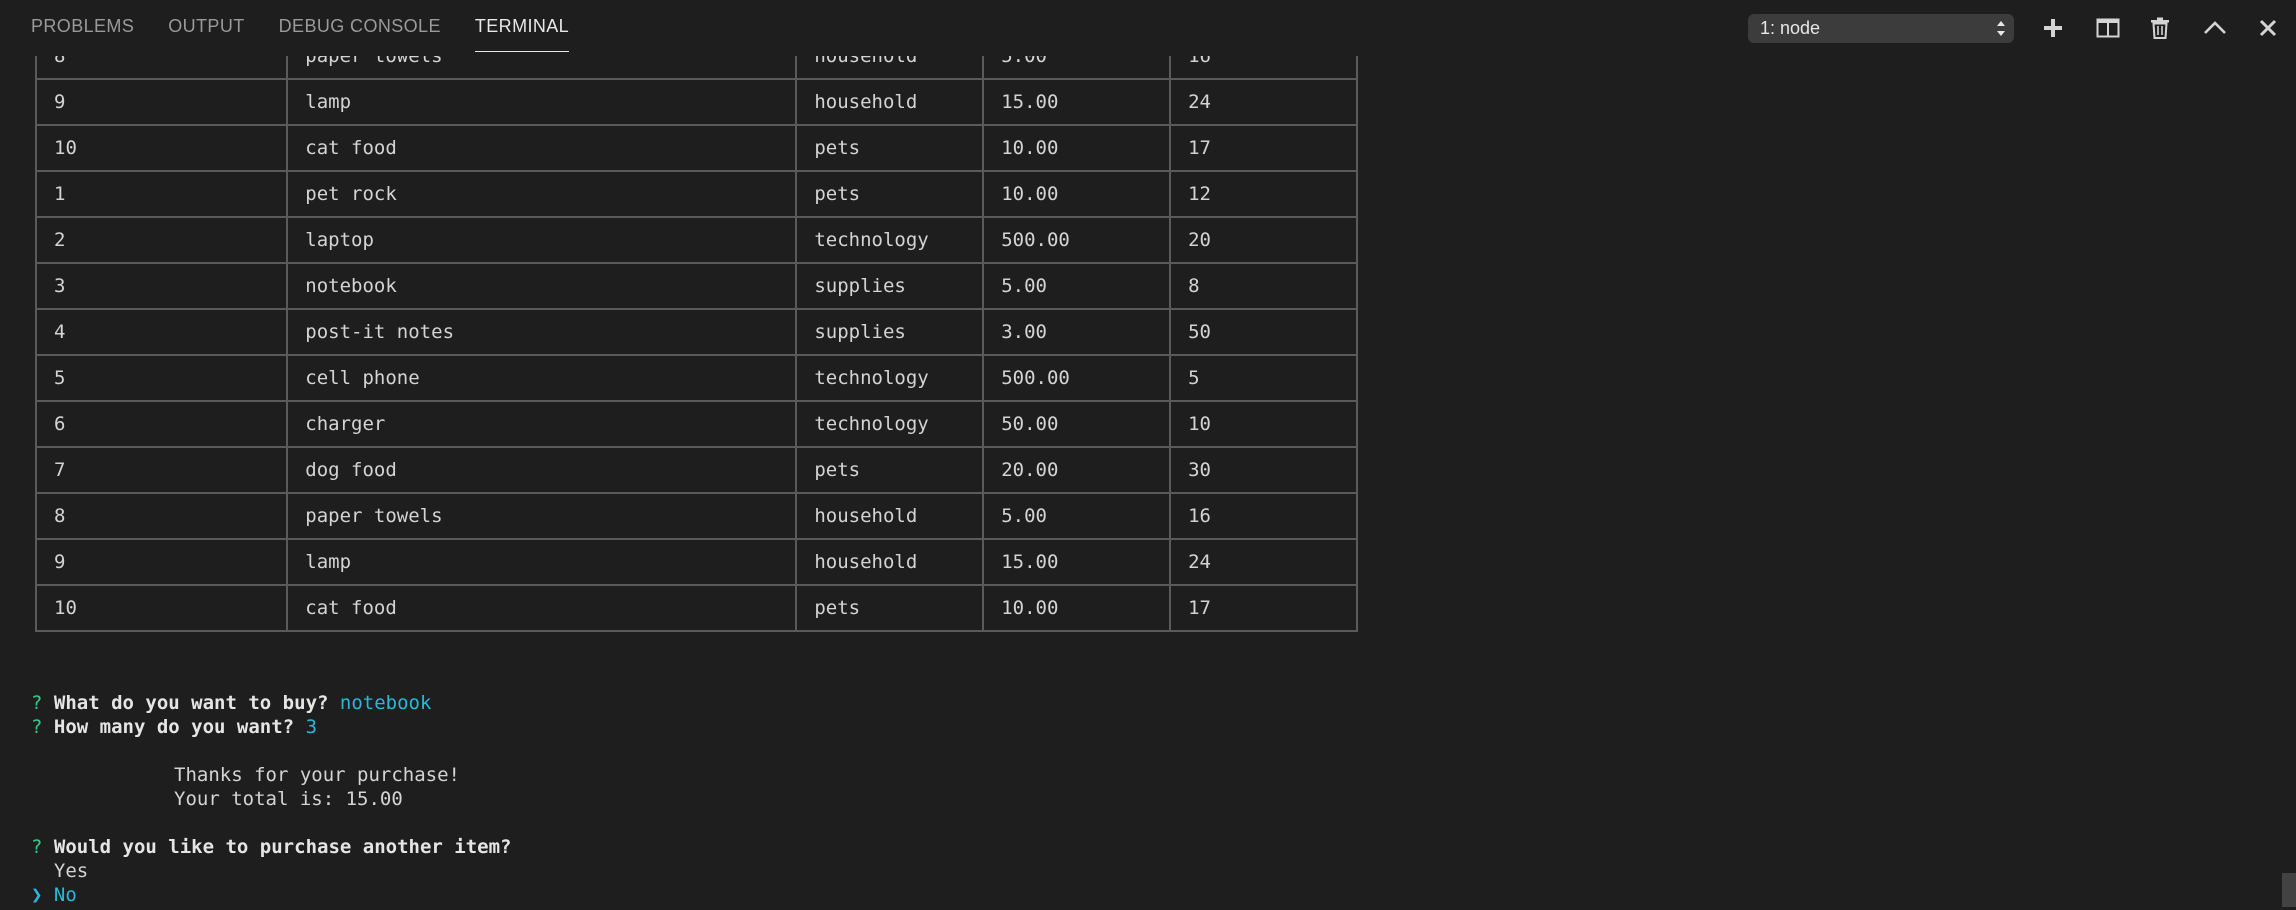  I want to click on department-cell: supplies, so click(890, 332).